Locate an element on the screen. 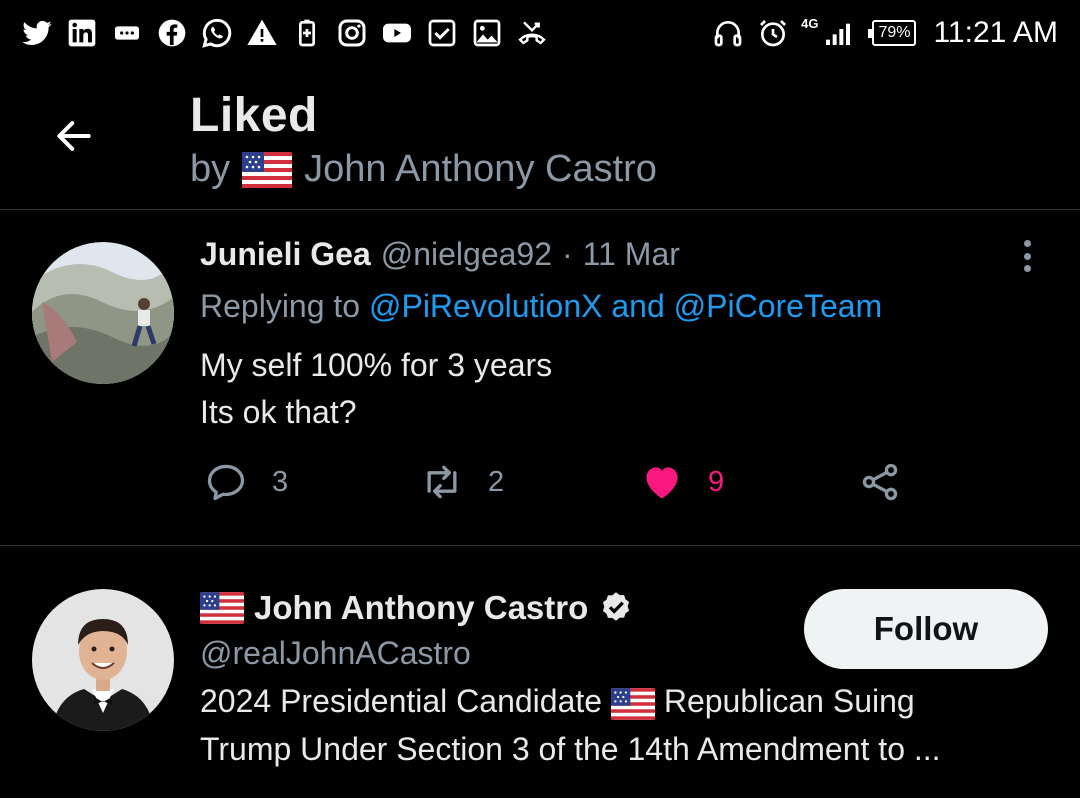  back-button is located at coordinates (74, 136).